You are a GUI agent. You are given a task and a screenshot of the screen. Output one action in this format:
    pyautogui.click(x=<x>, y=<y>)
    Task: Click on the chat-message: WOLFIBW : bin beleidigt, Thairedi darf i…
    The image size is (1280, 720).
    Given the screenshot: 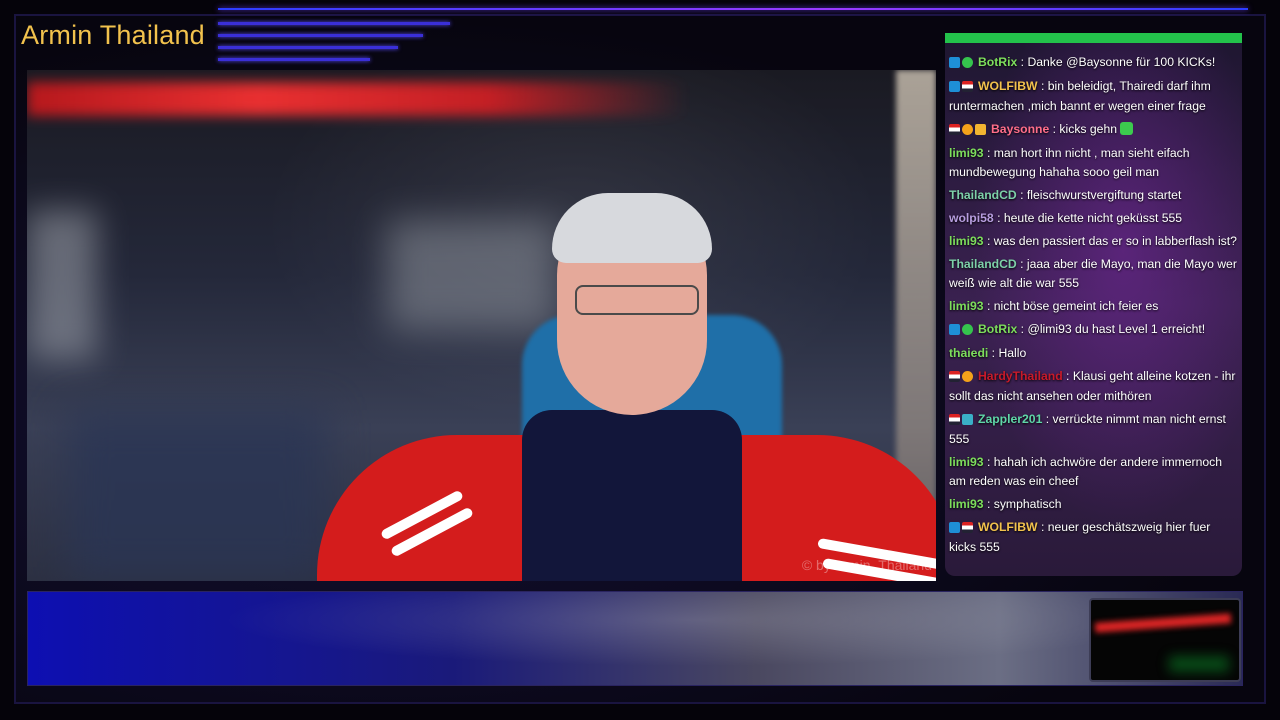 What is the action you would take?
    pyautogui.click(x=1093, y=96)
    